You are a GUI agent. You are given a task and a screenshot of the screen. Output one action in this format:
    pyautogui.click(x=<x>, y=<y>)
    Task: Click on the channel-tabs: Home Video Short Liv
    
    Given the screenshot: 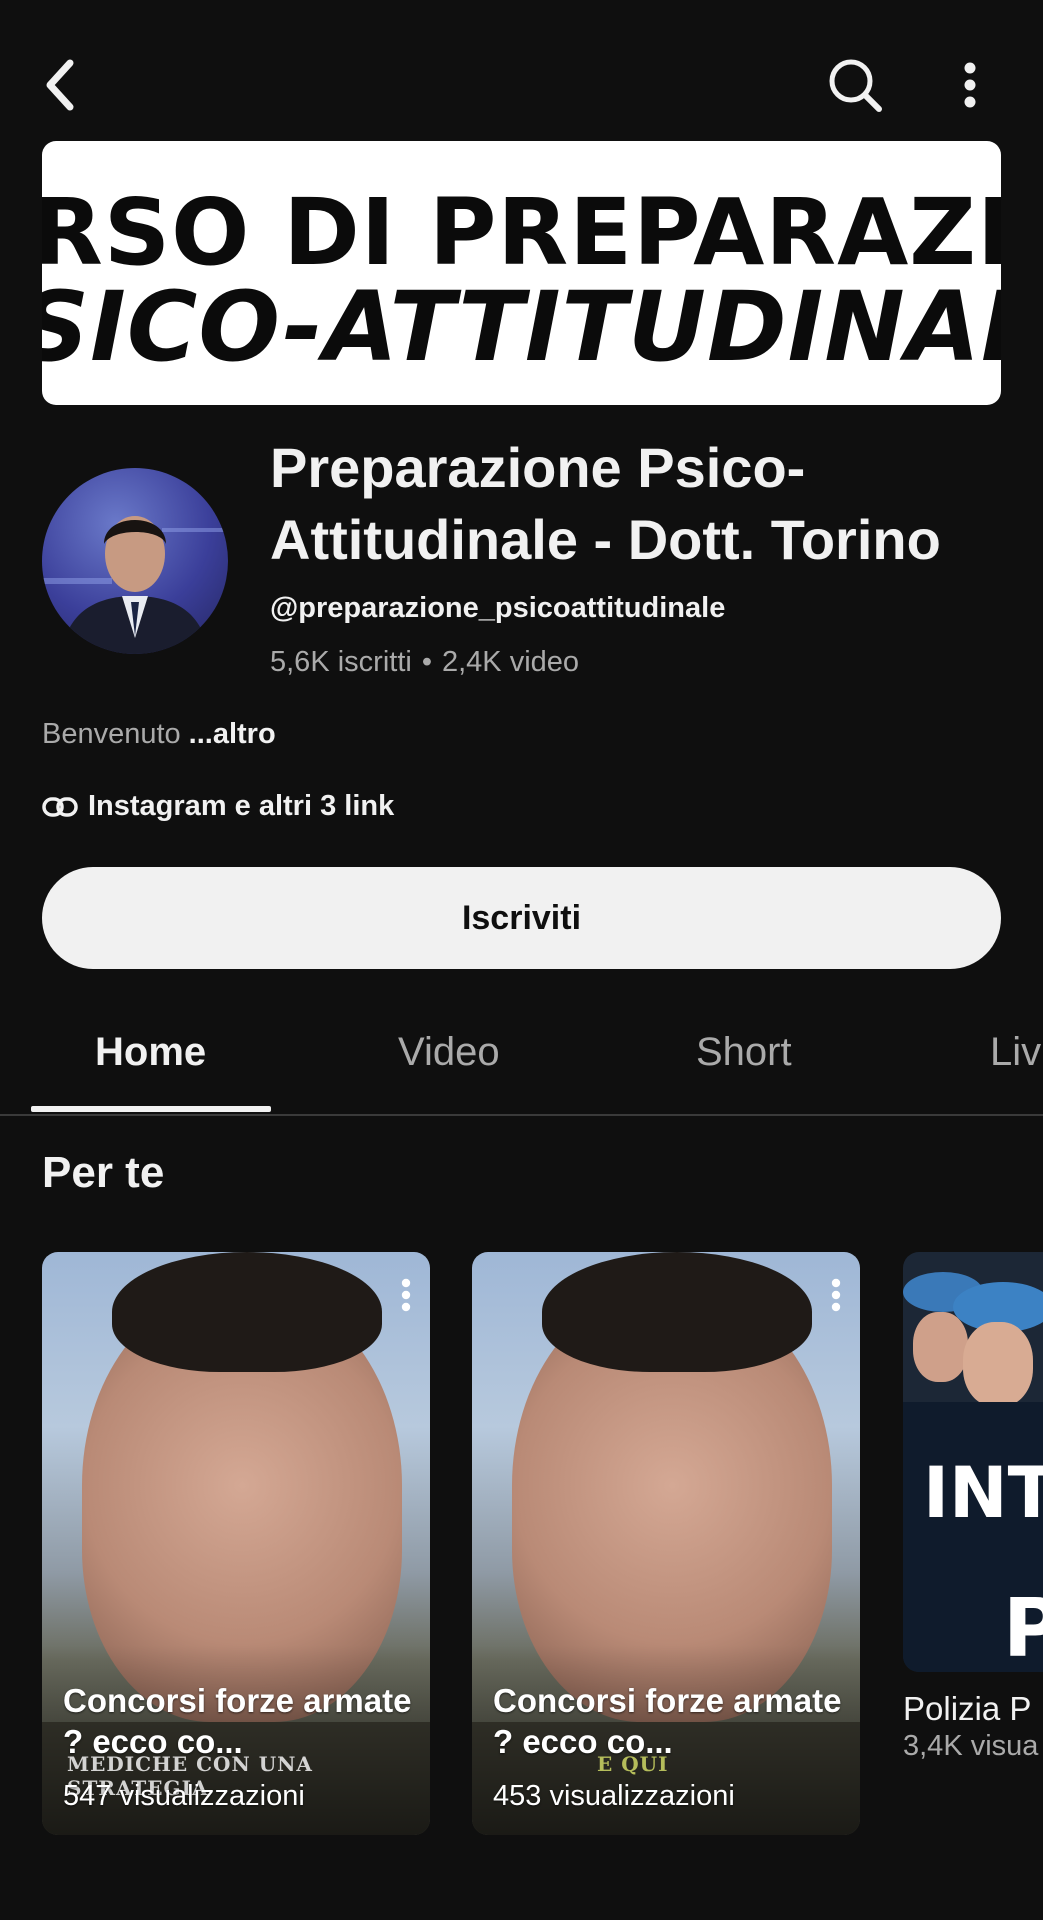 What is the action you would take?
    pyautogui.click(x=521, y=1058)
    